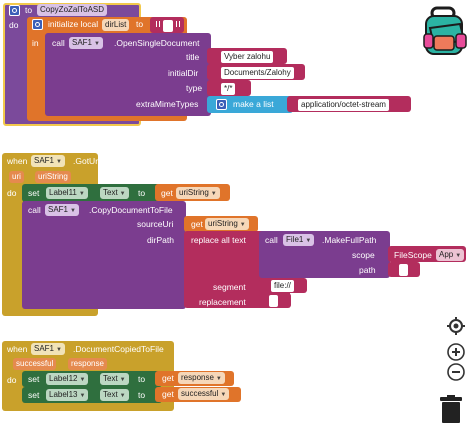 The width and height of the screenshot is (474, 424). What do you see at coordinates (67, 379) in the screenshot?
I see `label12-component-dropdown: Label12 ▼` at bounding box center [67, 379].